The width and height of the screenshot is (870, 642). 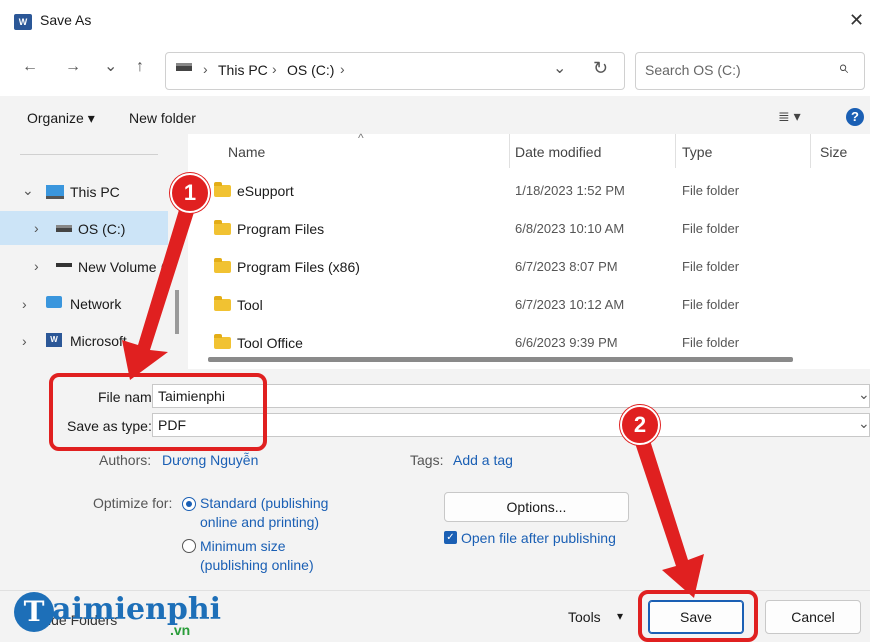 What do you see at coordinates (190, 193) in the screenshot?
I see `annotation-step-1-badge: 1` at bounding box center [190, 193].